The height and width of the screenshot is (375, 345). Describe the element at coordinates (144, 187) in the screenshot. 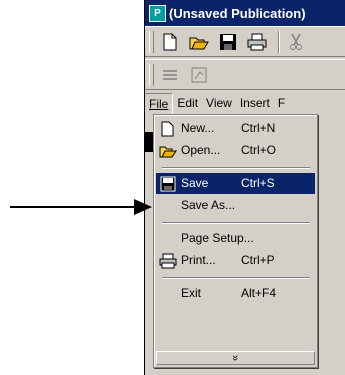

I see `window-border` at that location.